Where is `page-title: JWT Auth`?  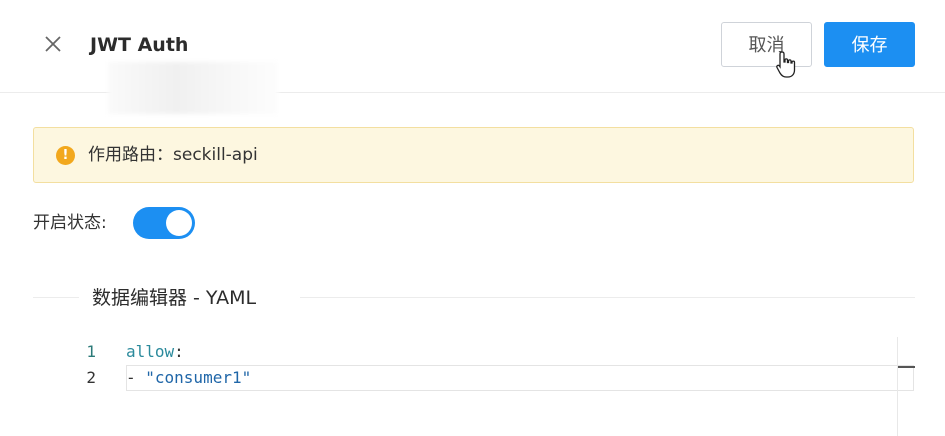
page-title: JWT Auth is located at coordinates (139, 45).